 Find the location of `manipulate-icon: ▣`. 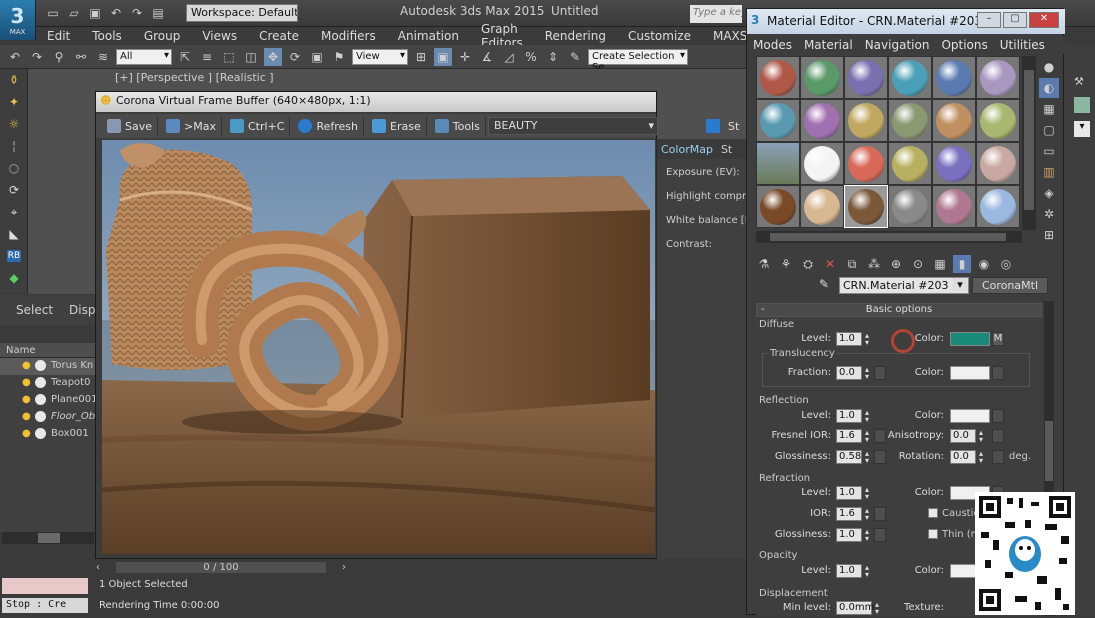

manipulate-icon: ▣ is located at coordinates (443, 56).